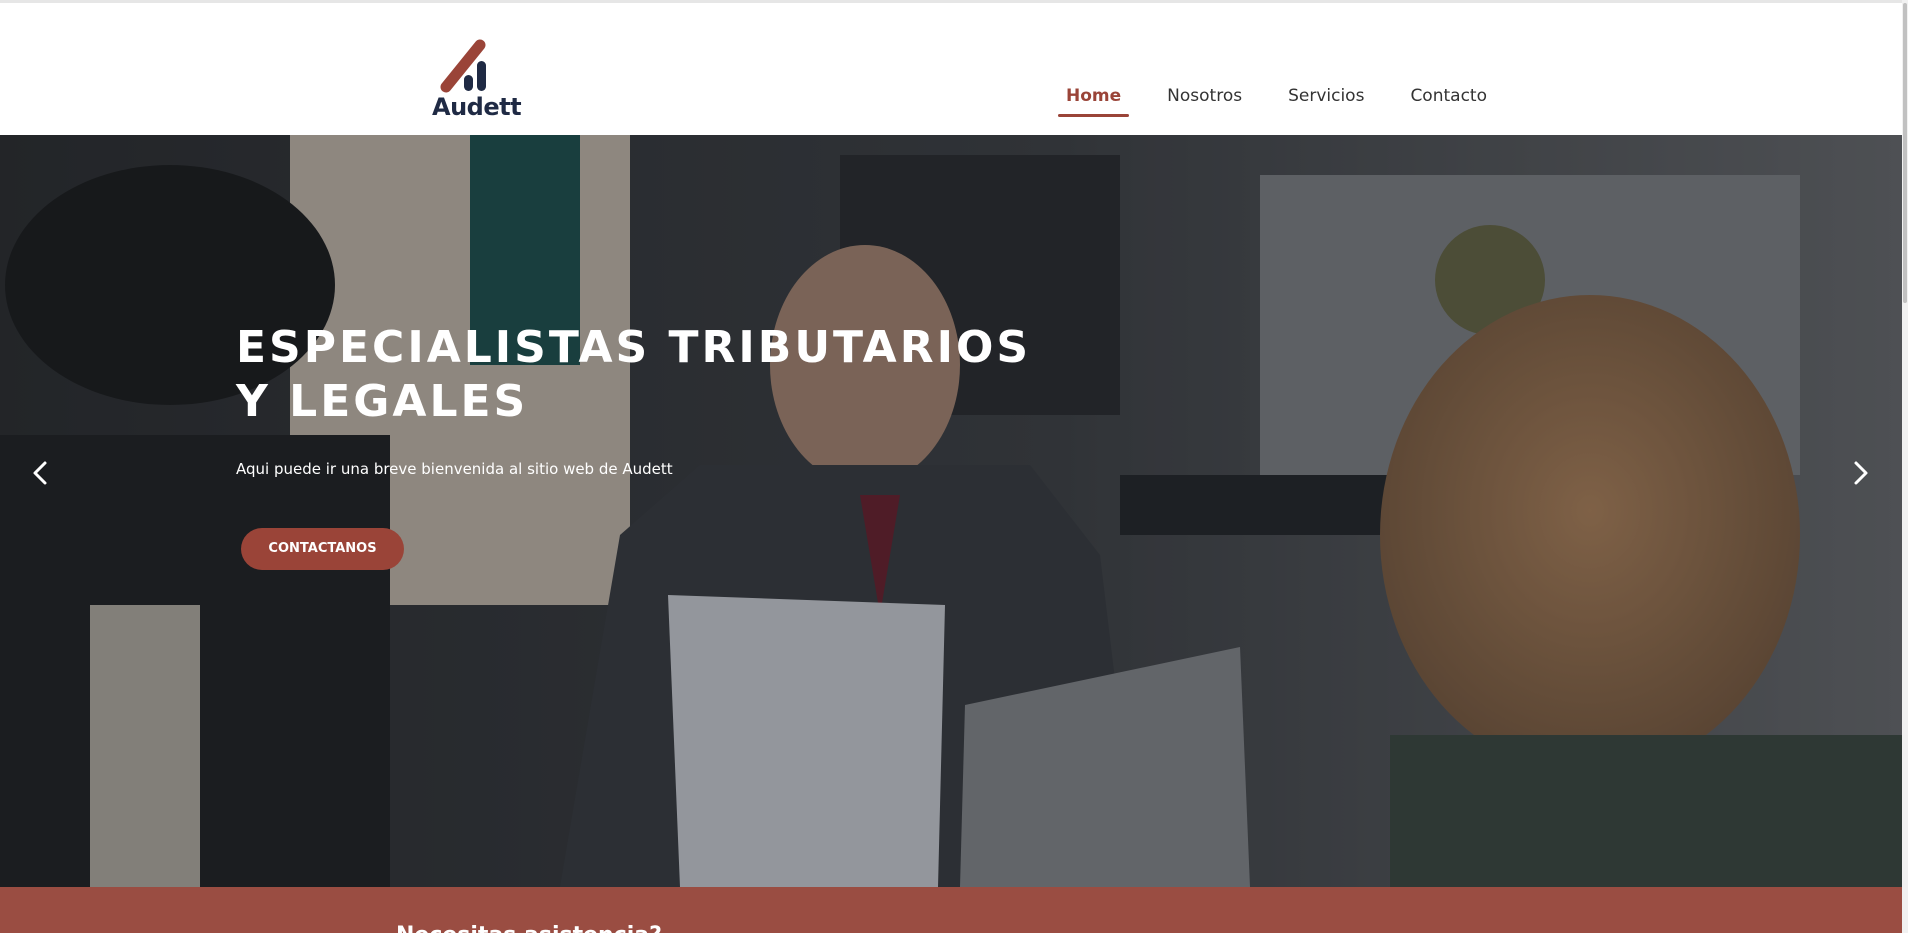 The height and width of the screenshot is (933, 1908). I want to click on nav-item-home: Home, so click(1094, 99).